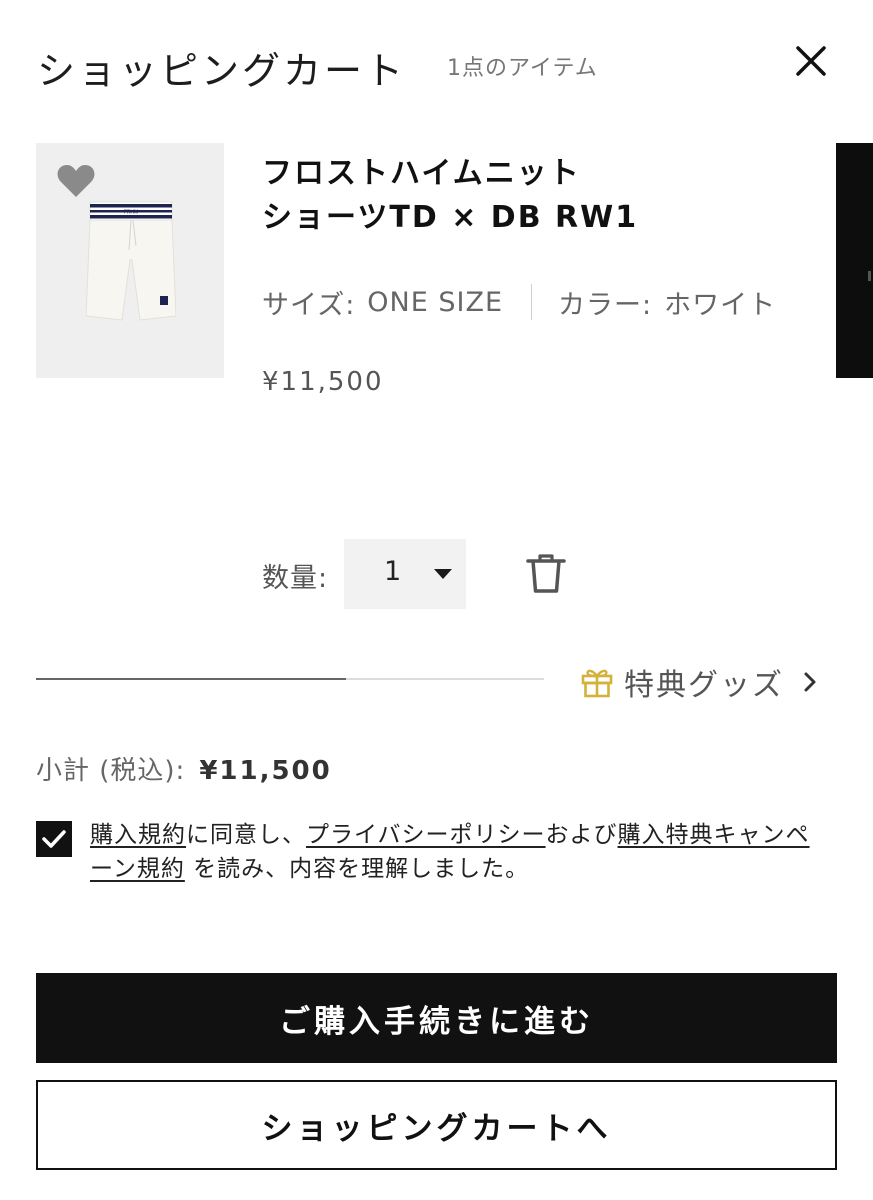 This screenshot has height=1200, width=873. I want to click on quantity-select: 1, so click(405, 574).